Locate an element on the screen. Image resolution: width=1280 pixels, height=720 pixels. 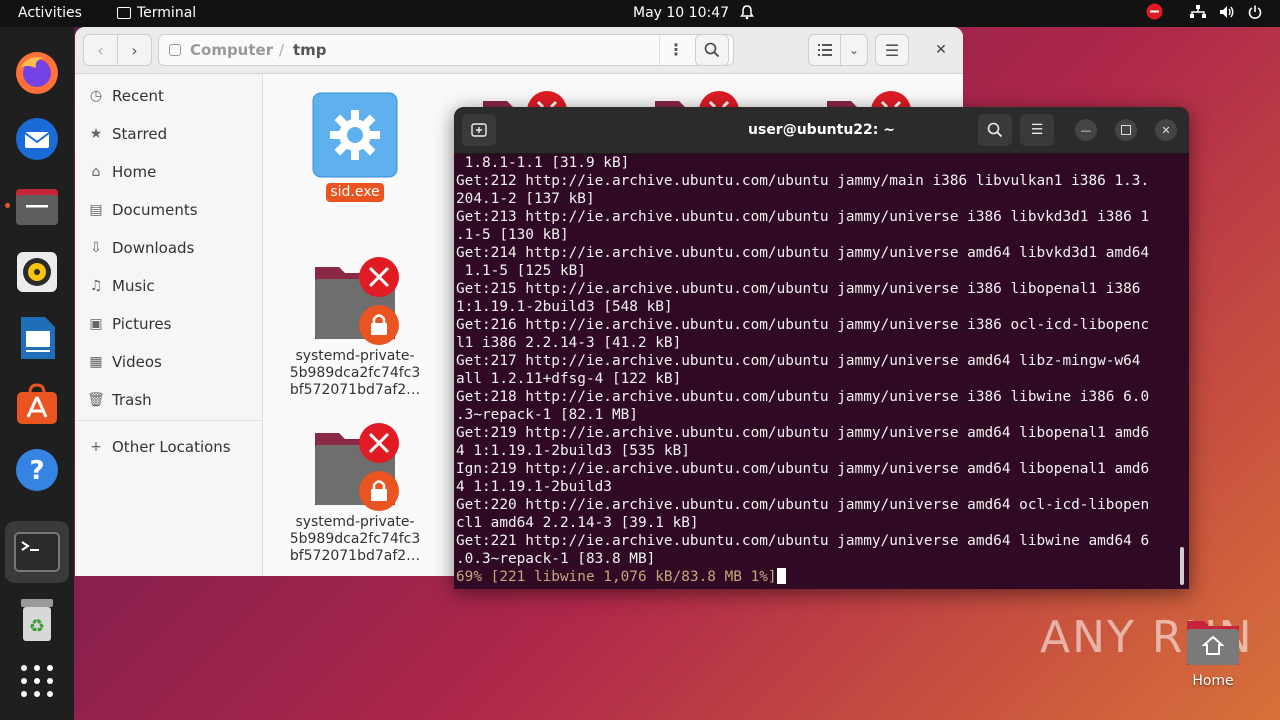
files-app-icon is located at coordinates (37, 206).